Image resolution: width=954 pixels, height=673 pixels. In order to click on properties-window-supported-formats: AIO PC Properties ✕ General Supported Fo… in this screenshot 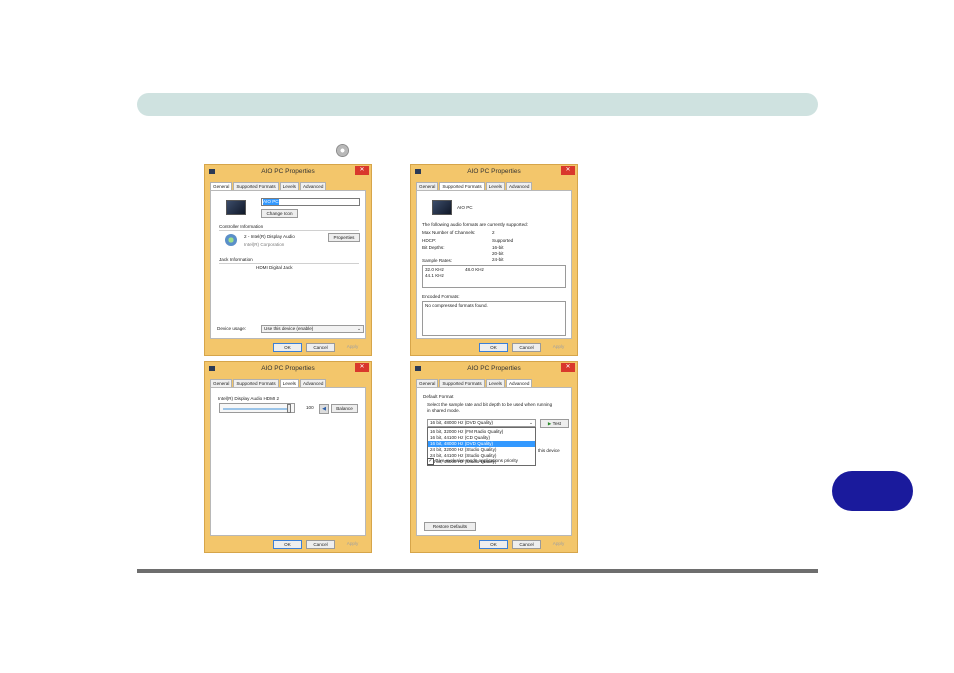, I will do `click(494, 260)`.